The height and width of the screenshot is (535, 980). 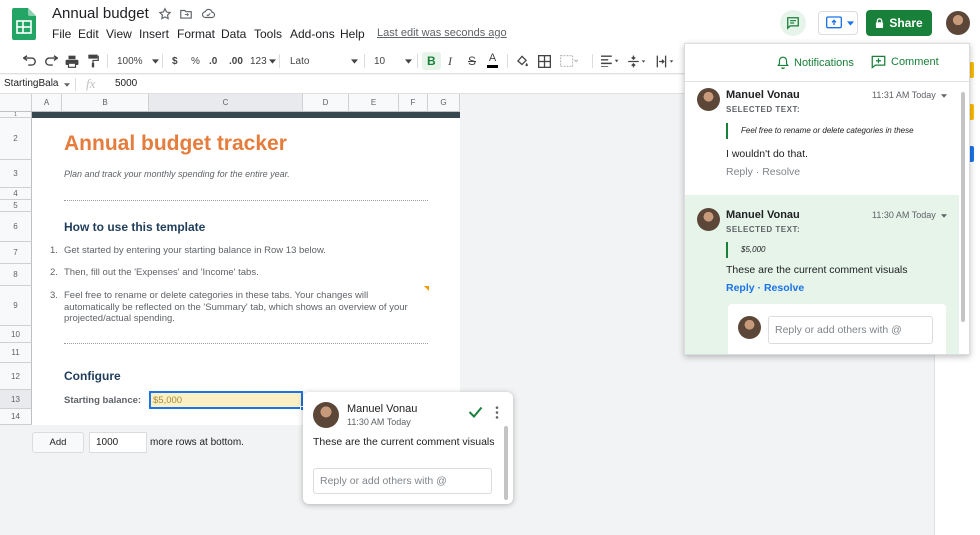 I want to click on column-header-d: D, so click(x=326, y=103).